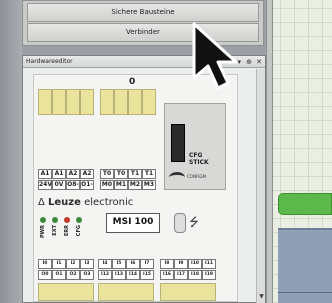 This screenshot has height=303, width=332. Describe the element at coordinates (135, 185) in the screenshot. I see `terminal-label: M2` at that location.